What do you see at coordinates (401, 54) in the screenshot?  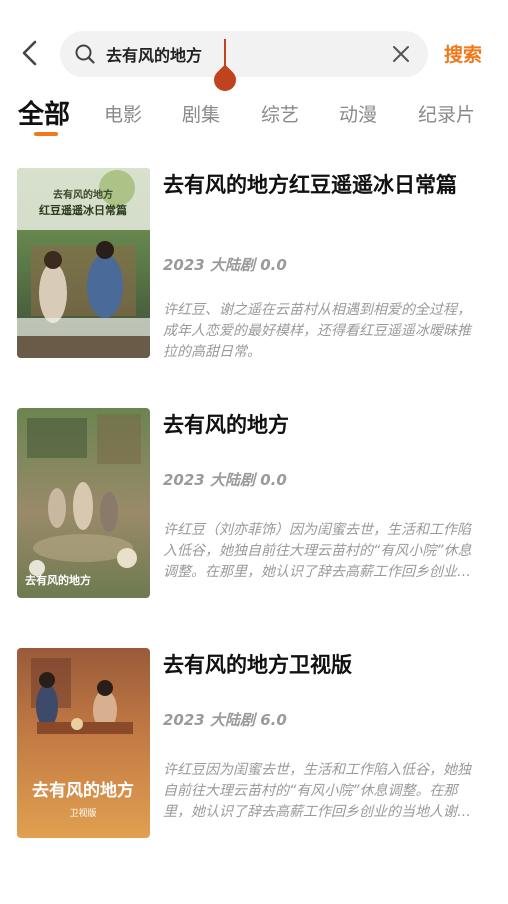 I see `clear-icon` at bounding box center [401, 54].